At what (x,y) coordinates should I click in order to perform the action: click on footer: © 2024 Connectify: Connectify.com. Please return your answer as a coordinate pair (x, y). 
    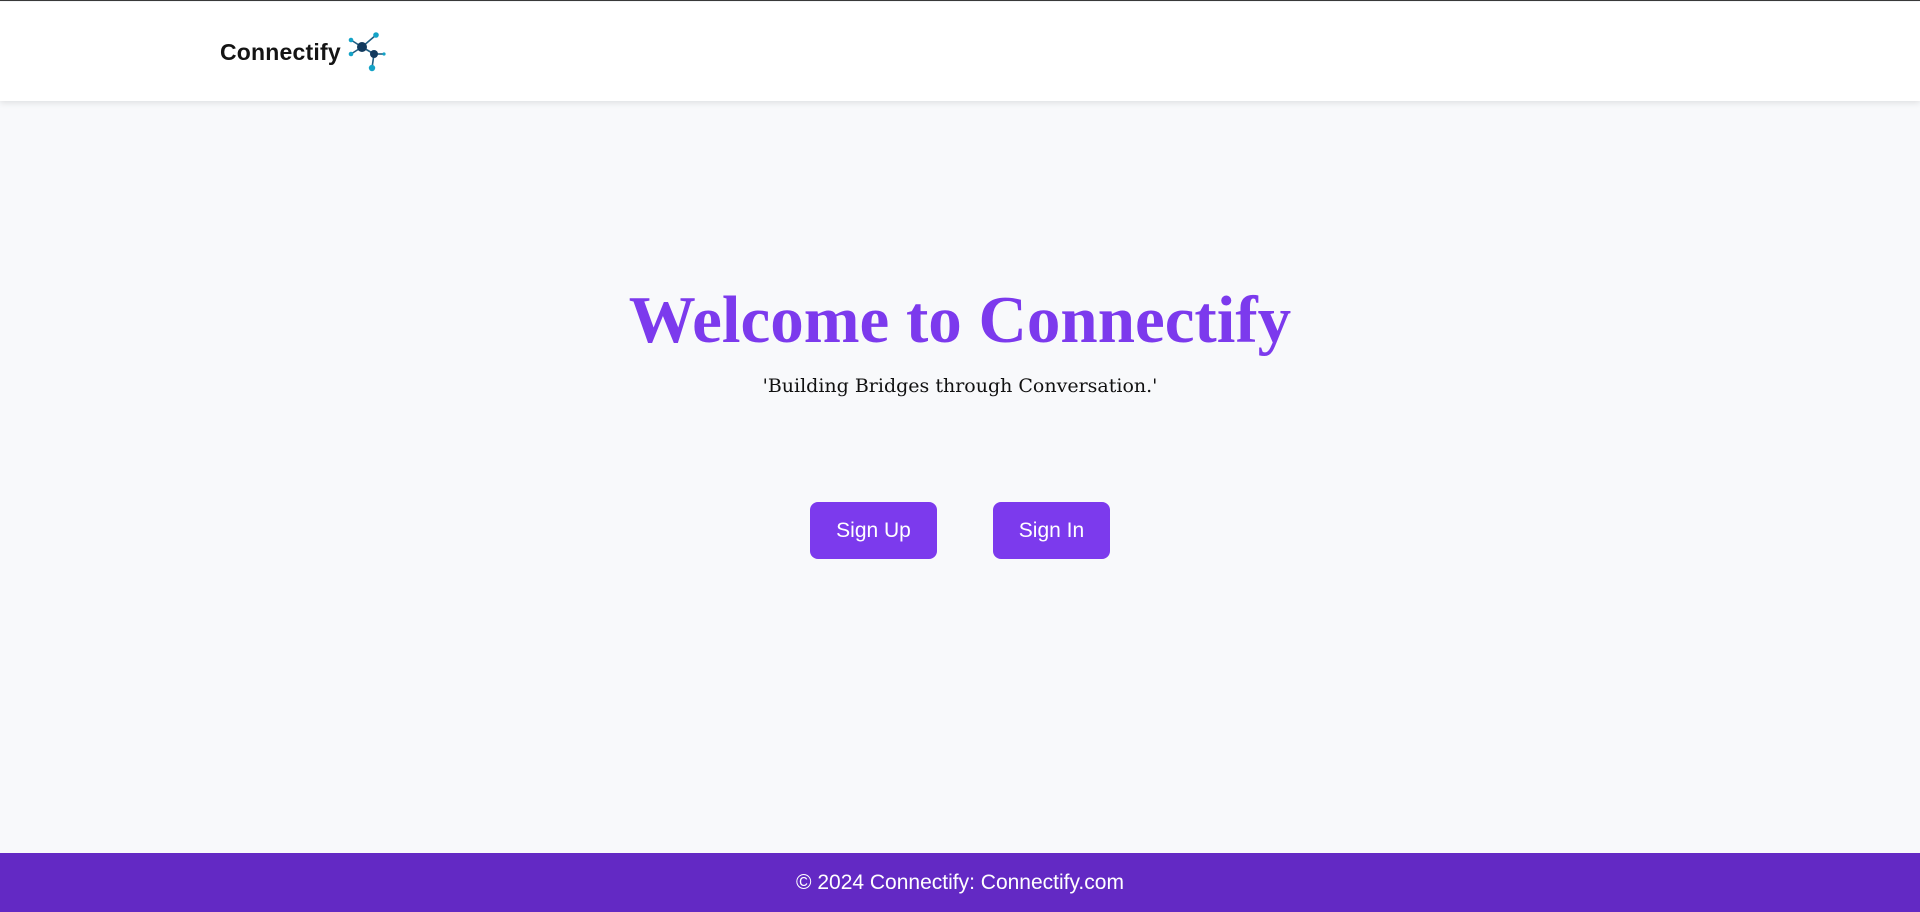
    Looking at the image, I should click on (960, 882).